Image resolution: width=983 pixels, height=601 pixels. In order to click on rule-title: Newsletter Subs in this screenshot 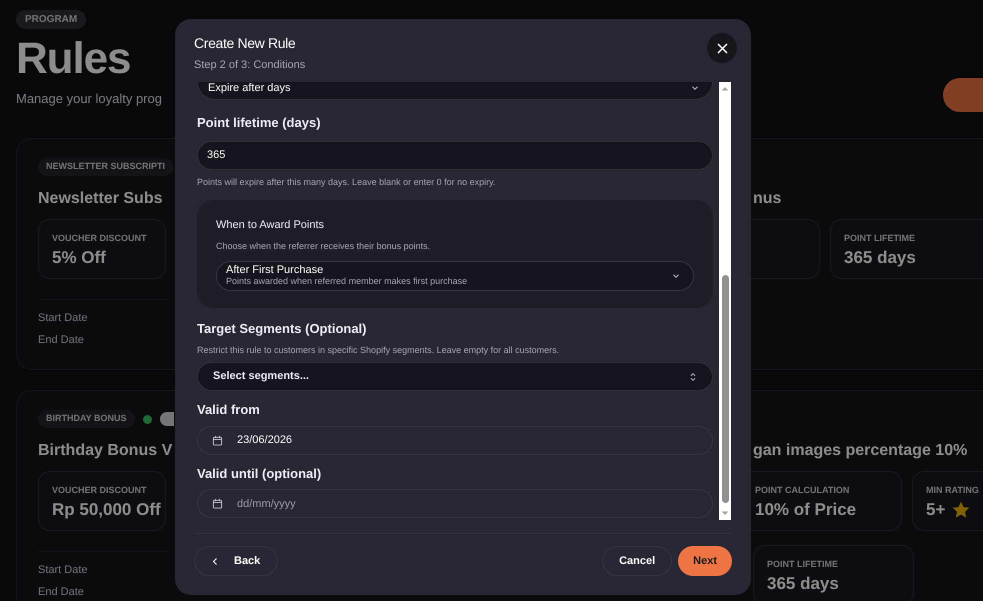, I will do `click(100, 199)`.